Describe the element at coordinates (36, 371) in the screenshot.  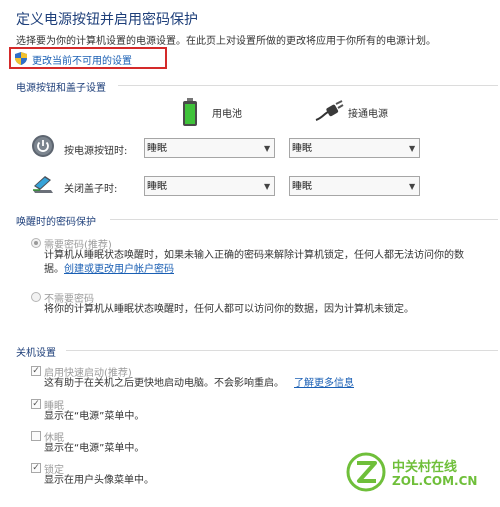
I see `fast-startup-checkbox: ✓` at that location.